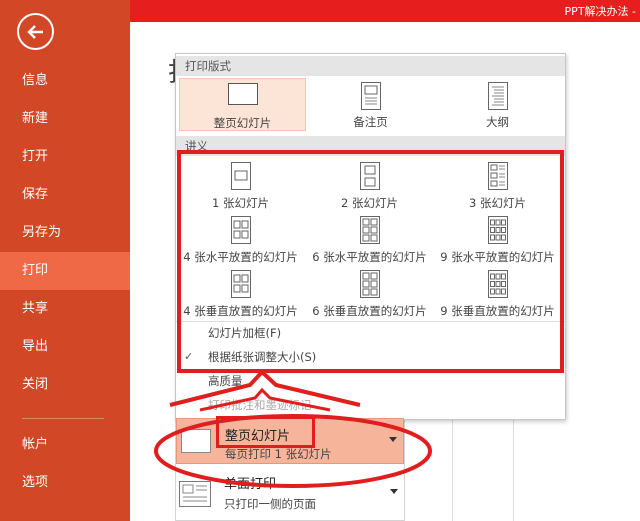  I want to click on notes-page-icon, so click(370, 96).